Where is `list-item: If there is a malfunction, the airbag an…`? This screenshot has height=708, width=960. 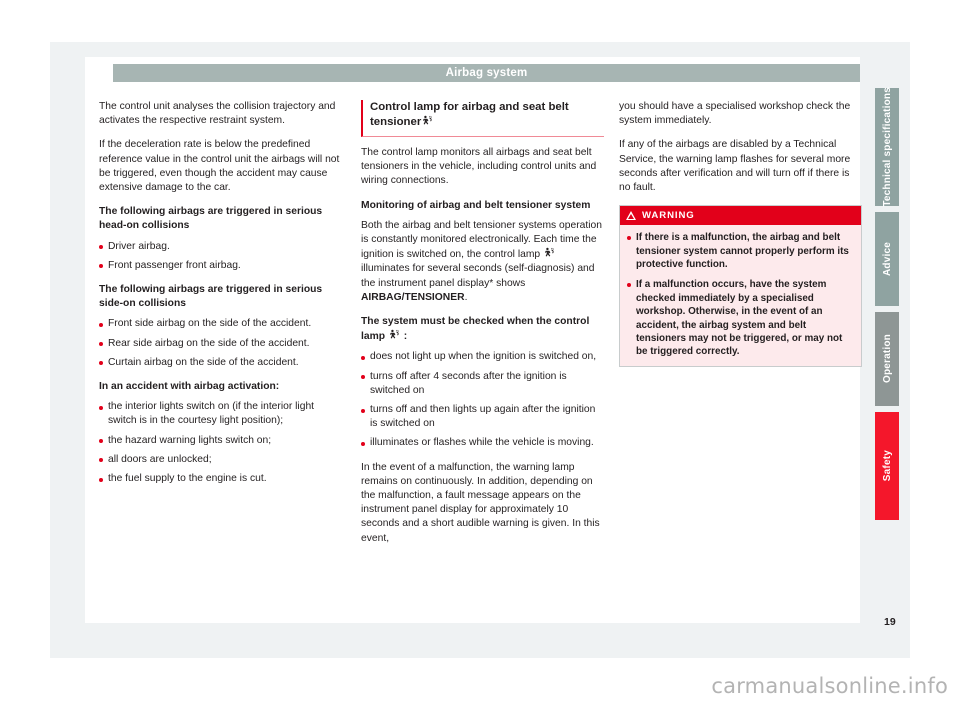
list-item: If there is a malfunction, the airbag an… is located at coordinates (740, 251).